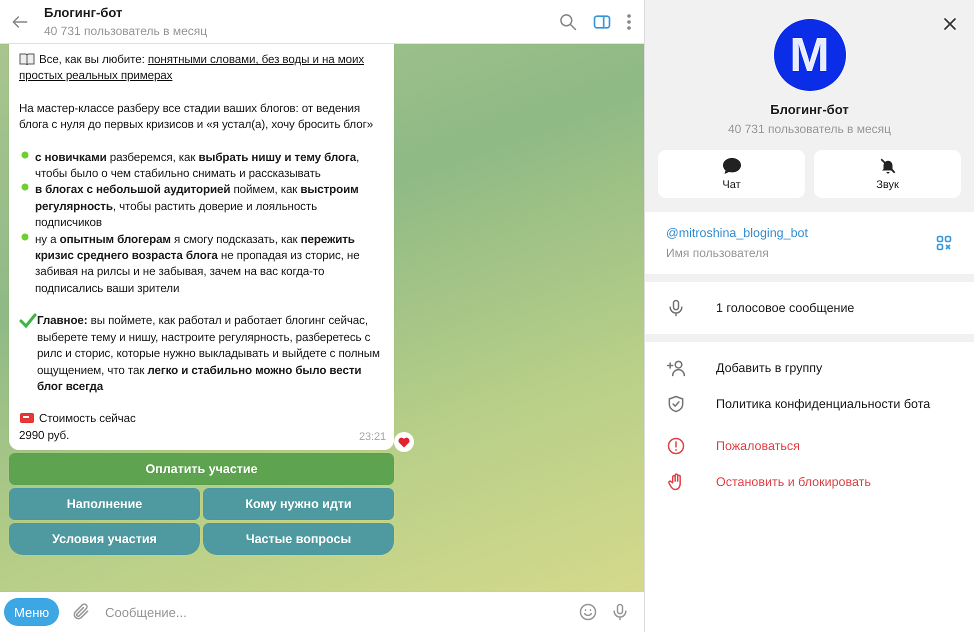 The width and height of the screenshot is (974, 632). I want to click on emoji-button, so click(588, 612).